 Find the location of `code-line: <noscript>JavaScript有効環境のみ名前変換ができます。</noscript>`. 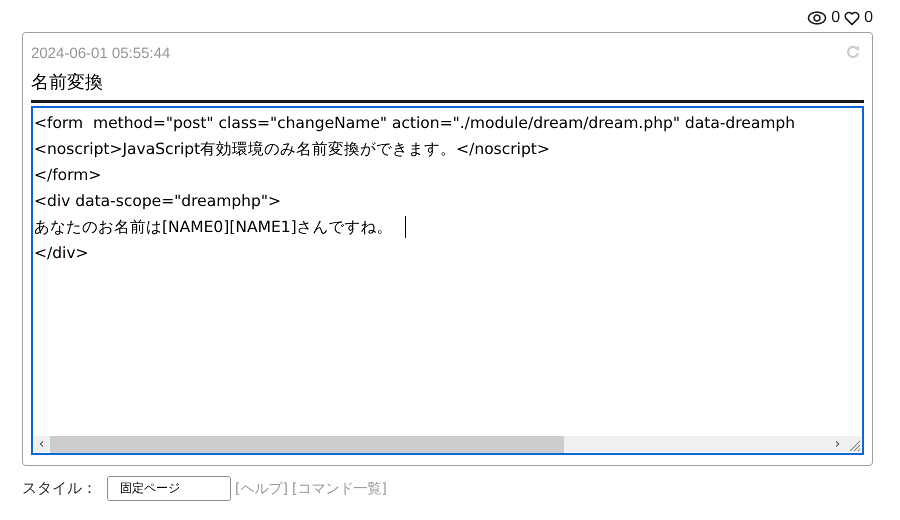

code-line: <noscript>JavaScript有効環境のみ名前変換ができます。</noscript> is located at coordinates (292, 149).